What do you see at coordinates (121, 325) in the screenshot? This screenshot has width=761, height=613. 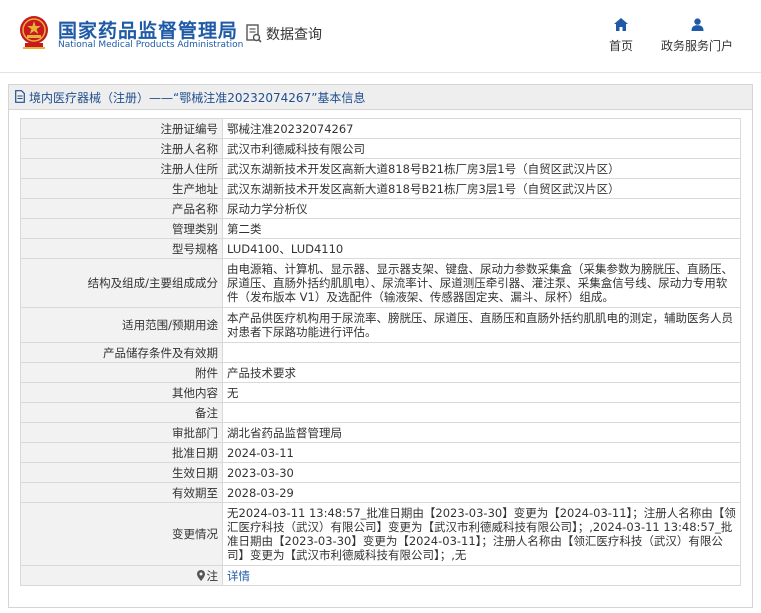 I see `field-label: 适用范围/预期用途` at bounding box center [121, 325].